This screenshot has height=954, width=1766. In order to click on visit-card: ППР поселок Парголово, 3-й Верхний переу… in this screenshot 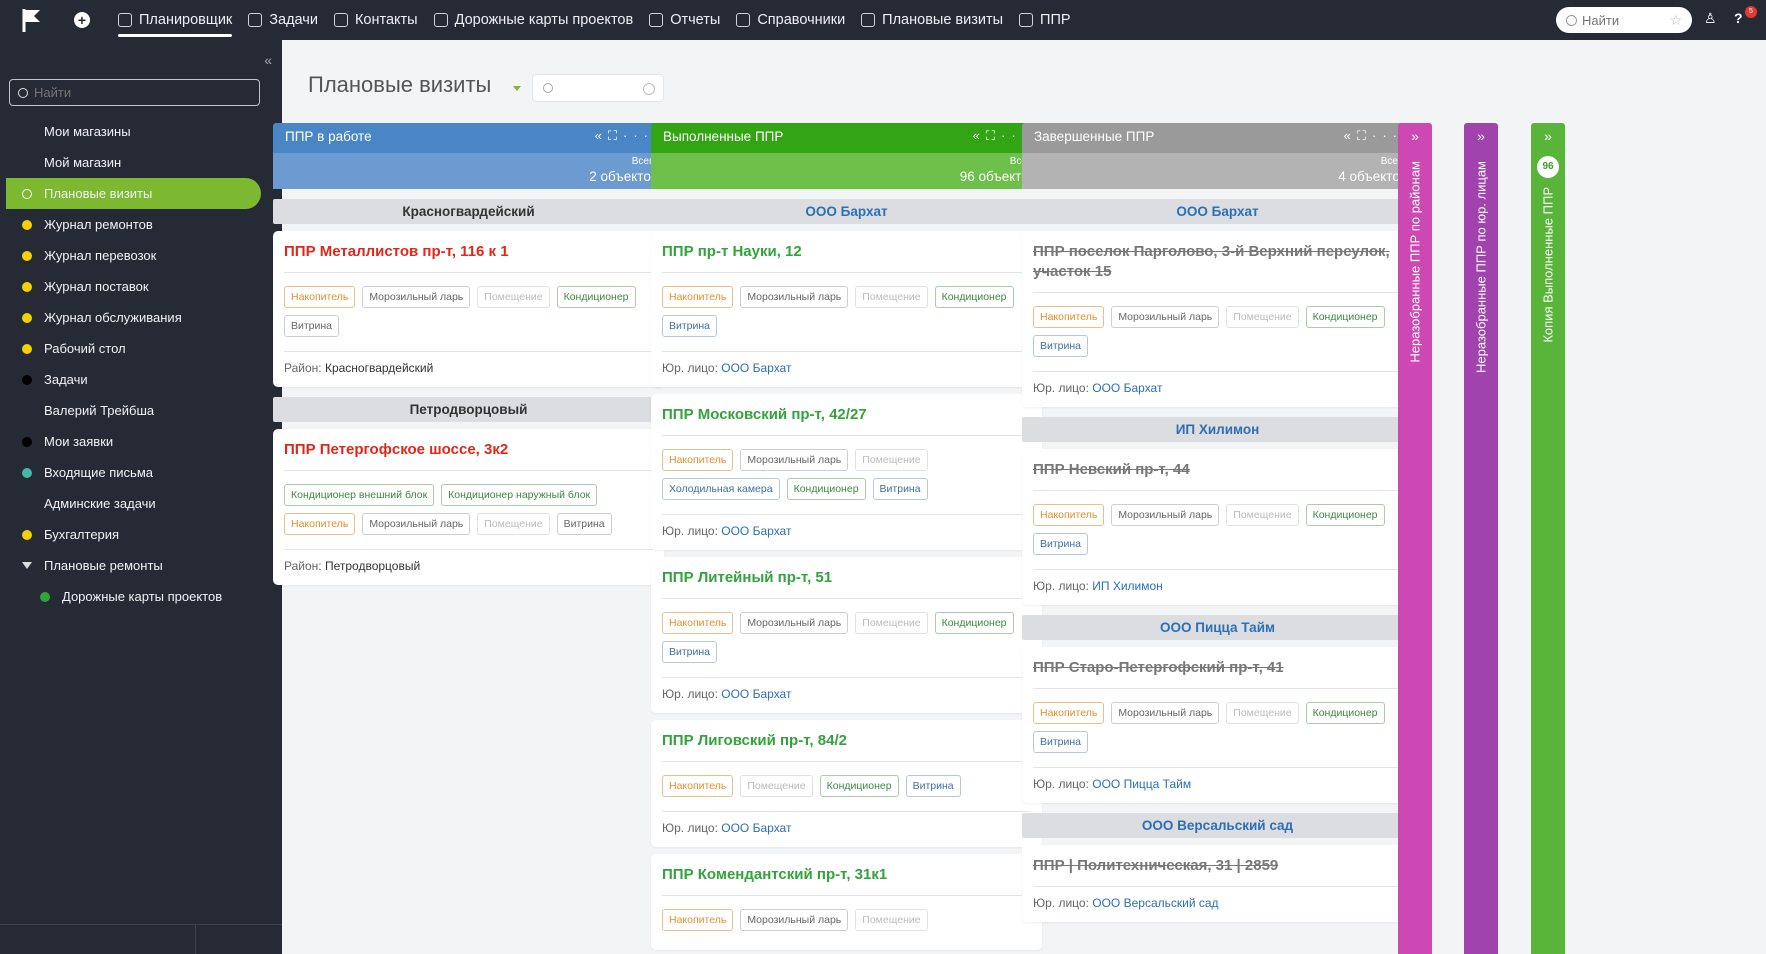, I will do `click(1217, 319)`.